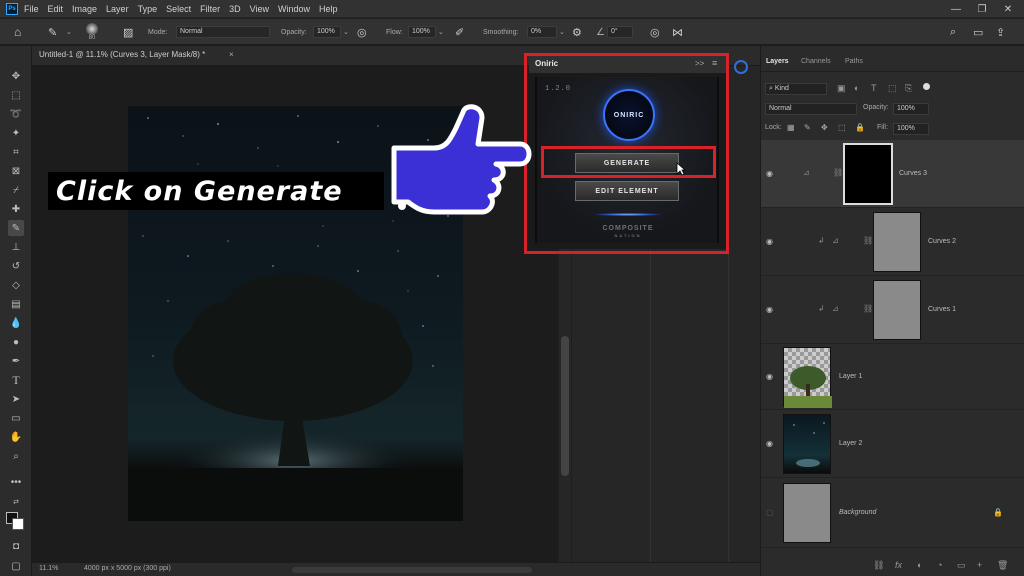 This screenshot has width=1024, height=576. I want to click on brush-preset-picker: 80, so click(92, 32).